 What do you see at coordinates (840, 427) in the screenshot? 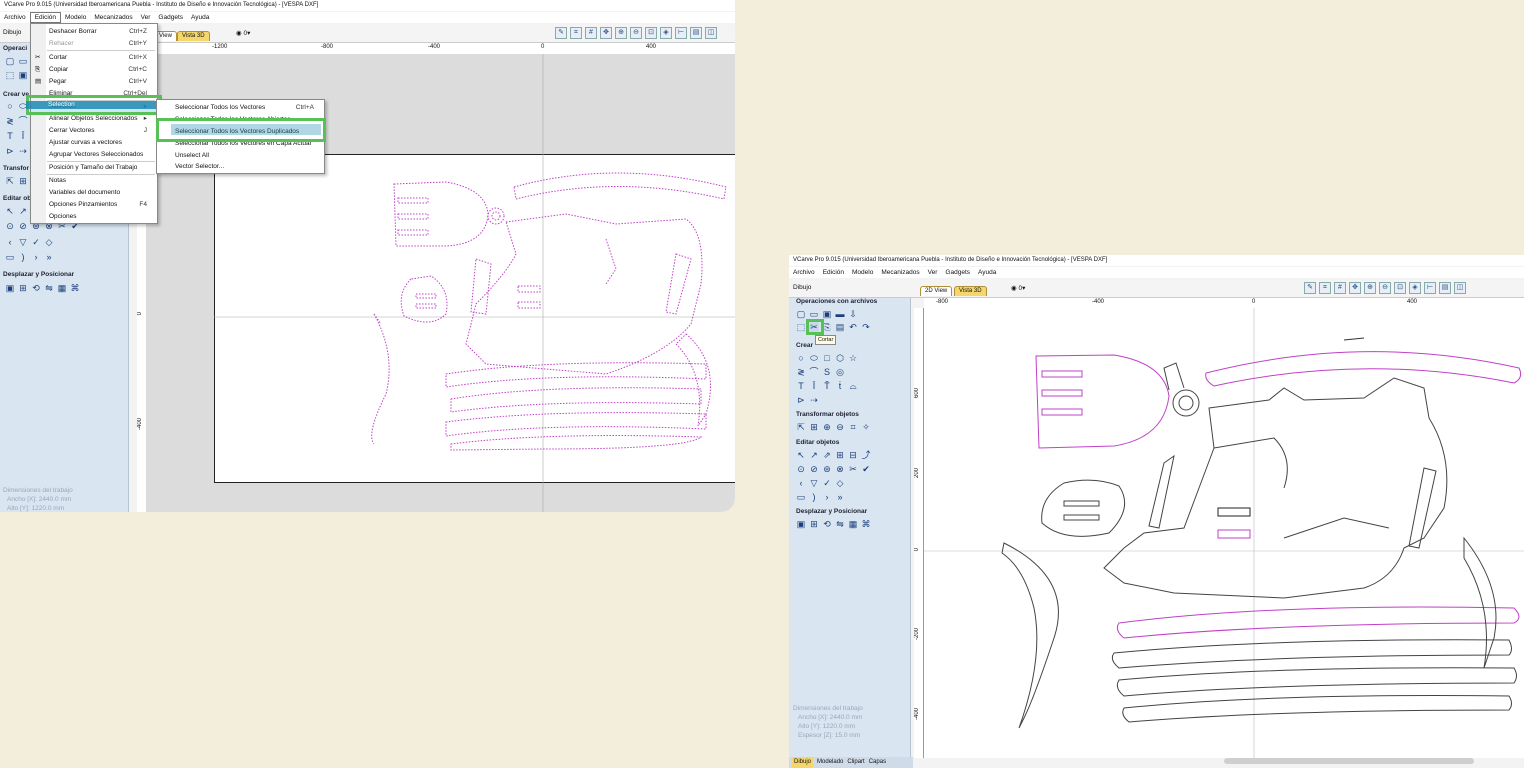
I see `mirror-object-icon: ⊖` at bounding box center [840, 427].